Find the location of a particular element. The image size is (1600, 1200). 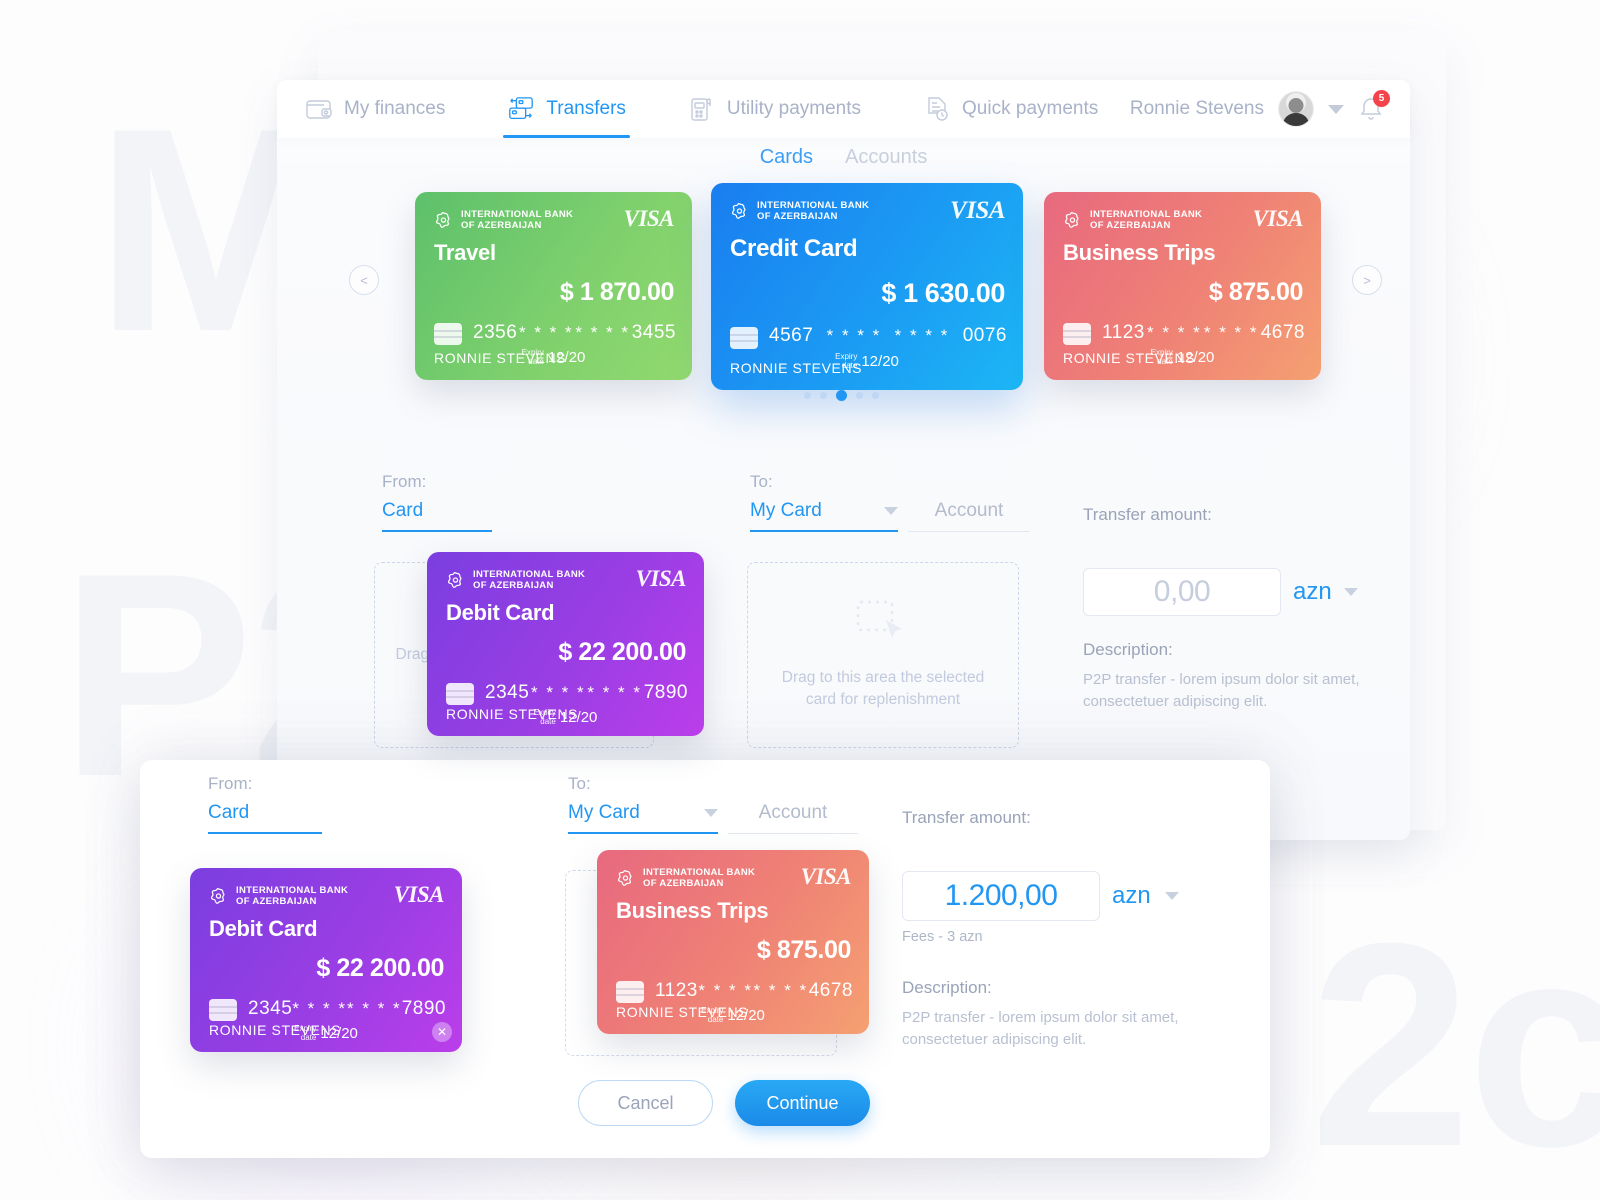

watermark-2c: 2c is located at coordinates (1455, 1041).